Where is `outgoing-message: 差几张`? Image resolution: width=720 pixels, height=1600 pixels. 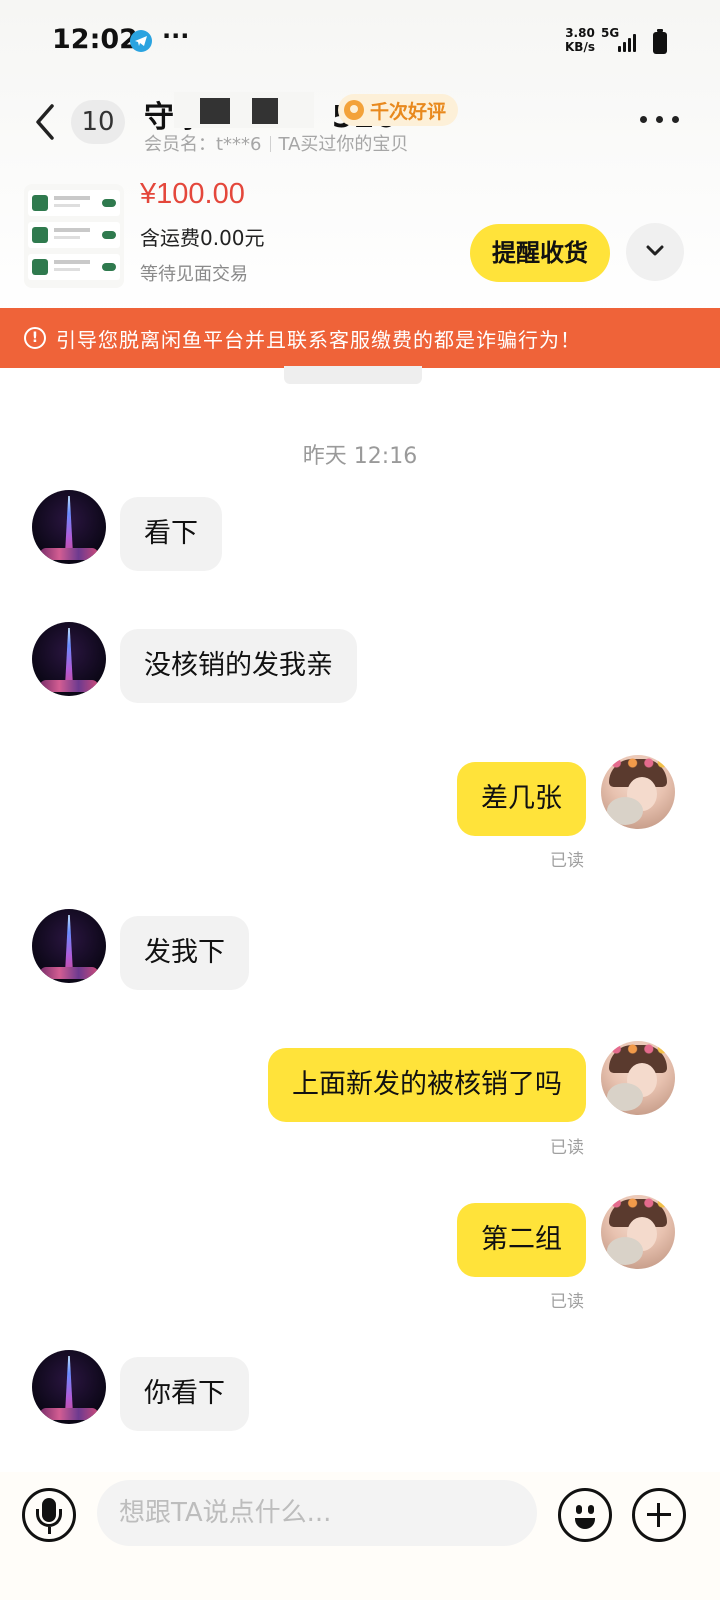
outgoing-message: 差几张 is located at coordinates (521, 799).